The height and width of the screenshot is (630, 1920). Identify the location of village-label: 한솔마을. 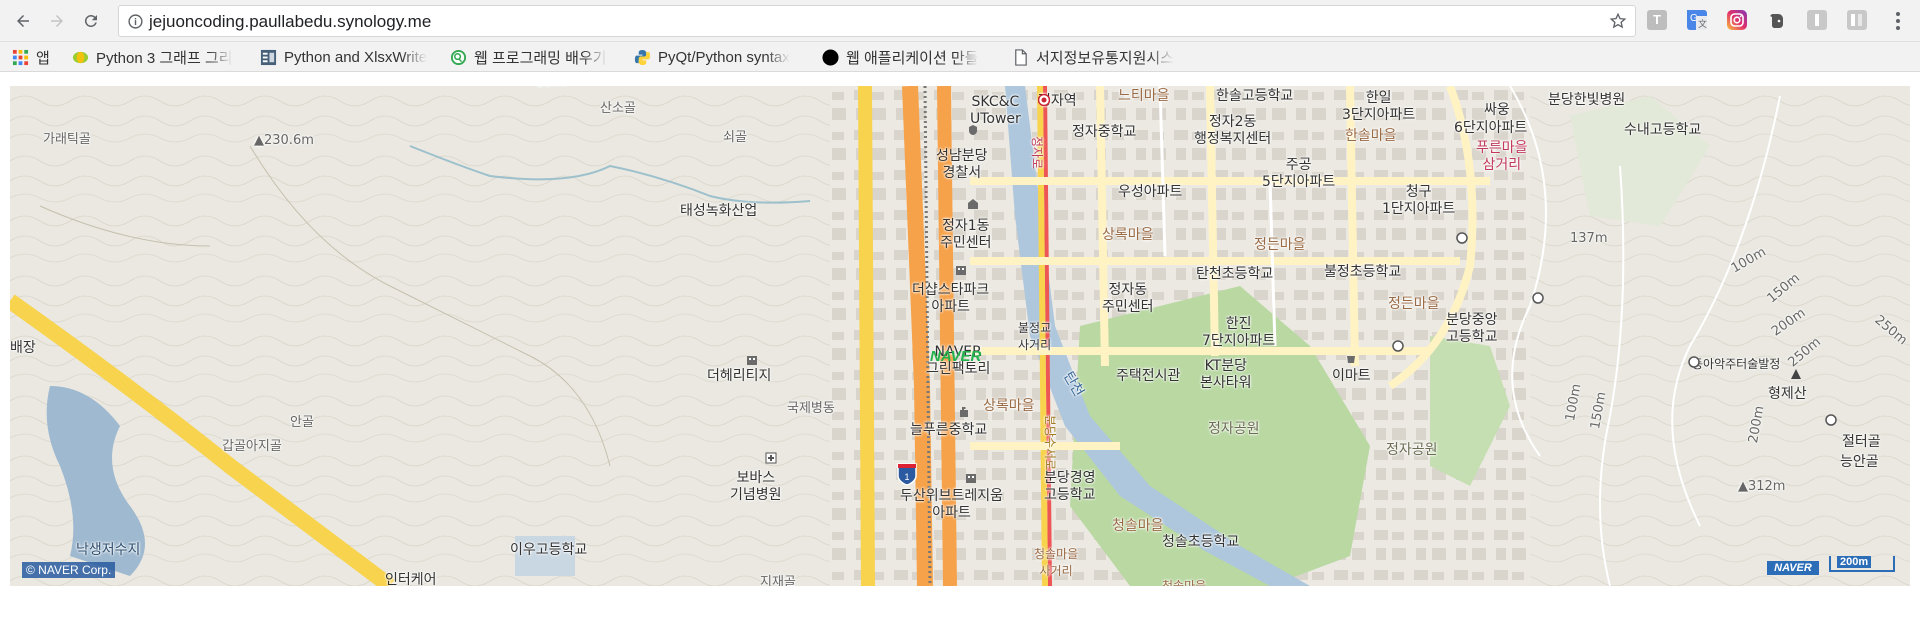
(1371, 136).